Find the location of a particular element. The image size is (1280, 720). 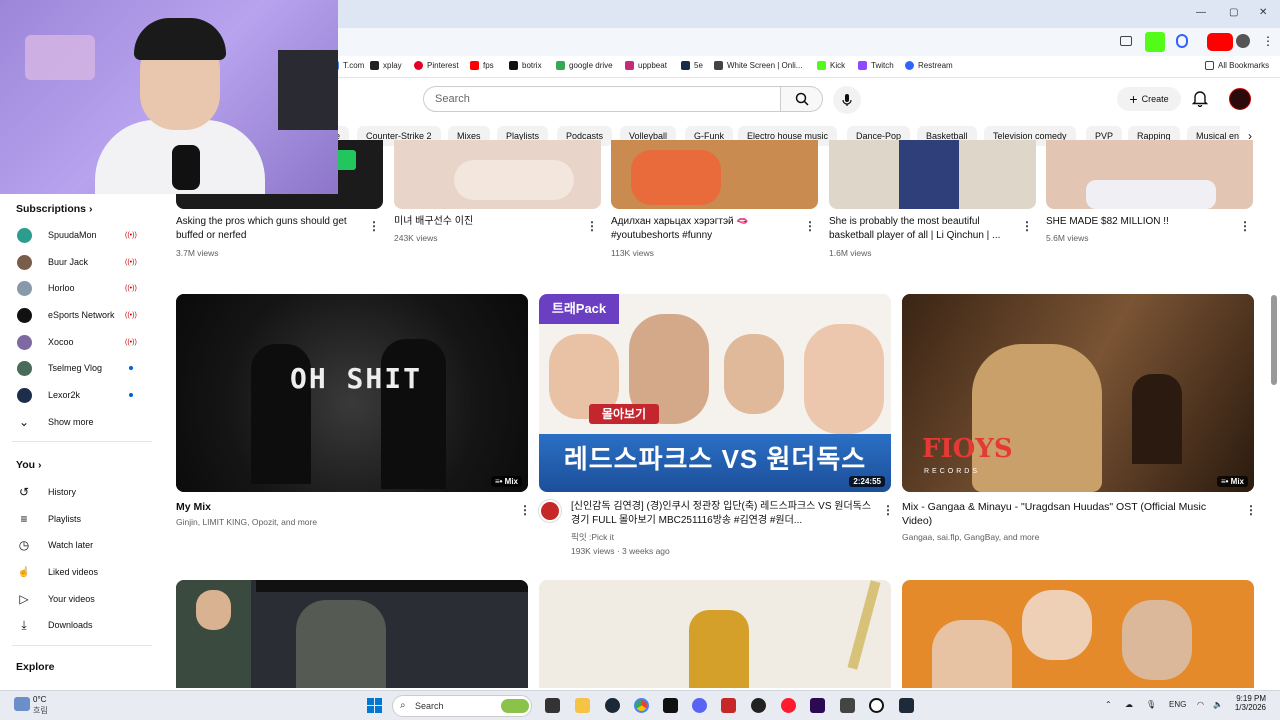

subscription-item: eSports Network ((•)) is located at coordinates (75, 315).